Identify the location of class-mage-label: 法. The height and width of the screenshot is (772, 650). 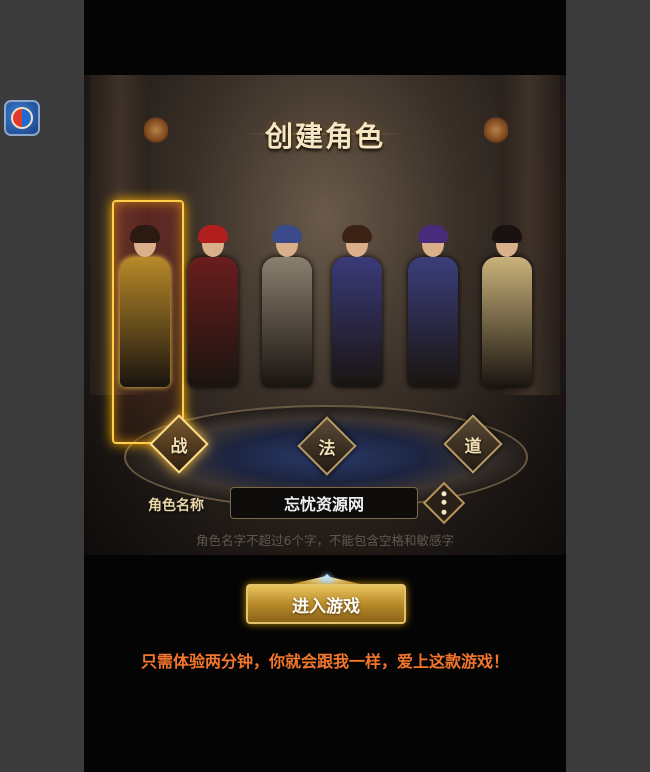
(327, 448).